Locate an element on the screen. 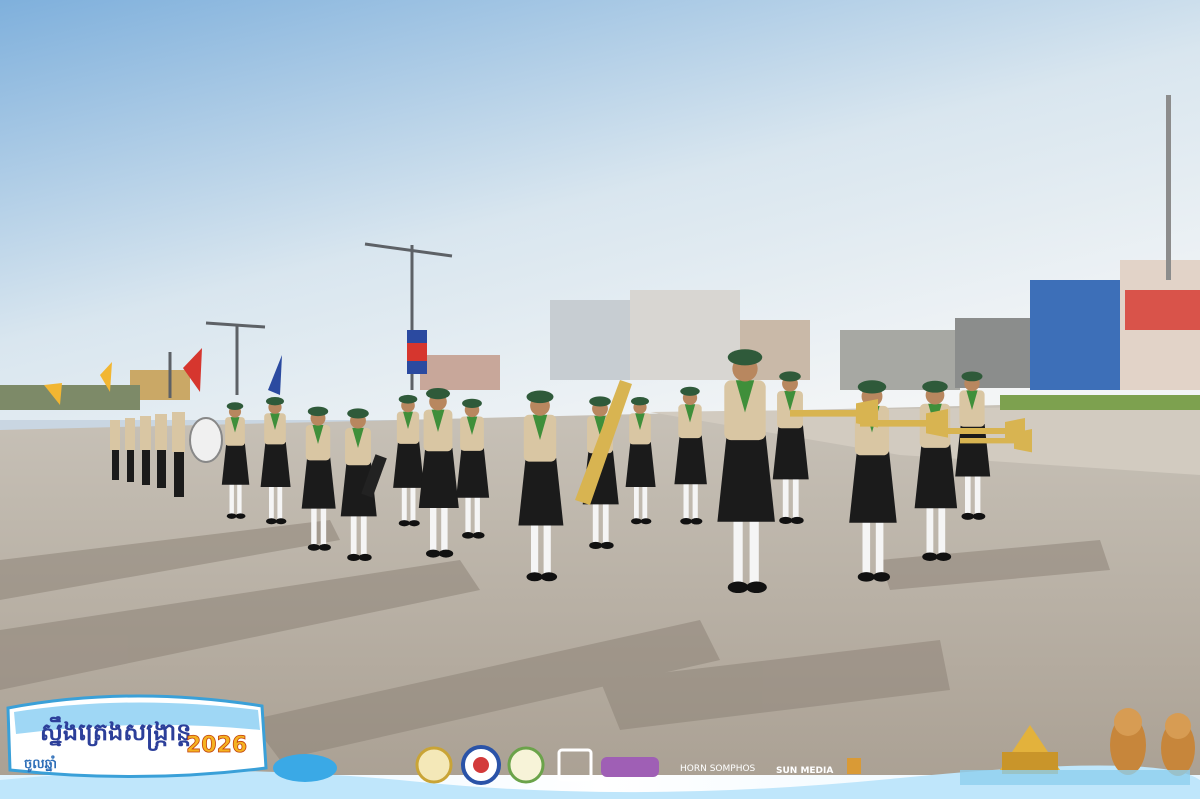 The image size is (1200, 799). festival-title: ស្នឹងត្រេងសង្ក្រាន្ត is located at coordinates (115, 733).